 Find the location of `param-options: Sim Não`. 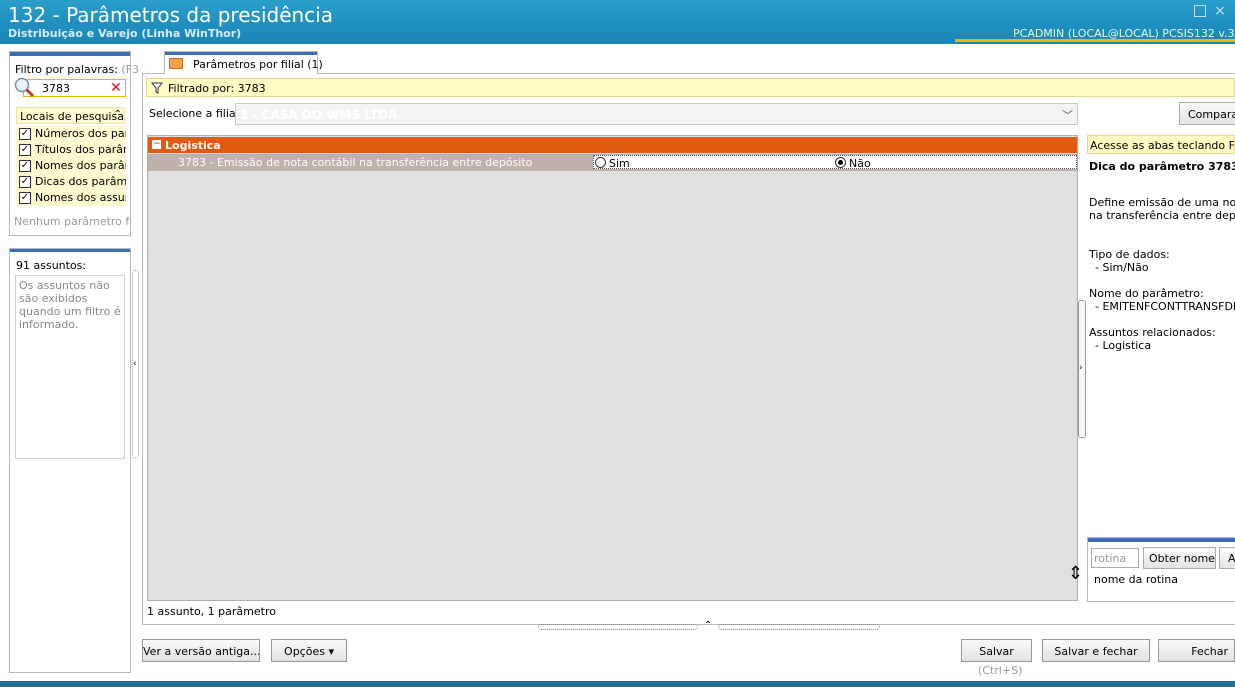

param-options: Sim Não is located at coordinates (835, 162).